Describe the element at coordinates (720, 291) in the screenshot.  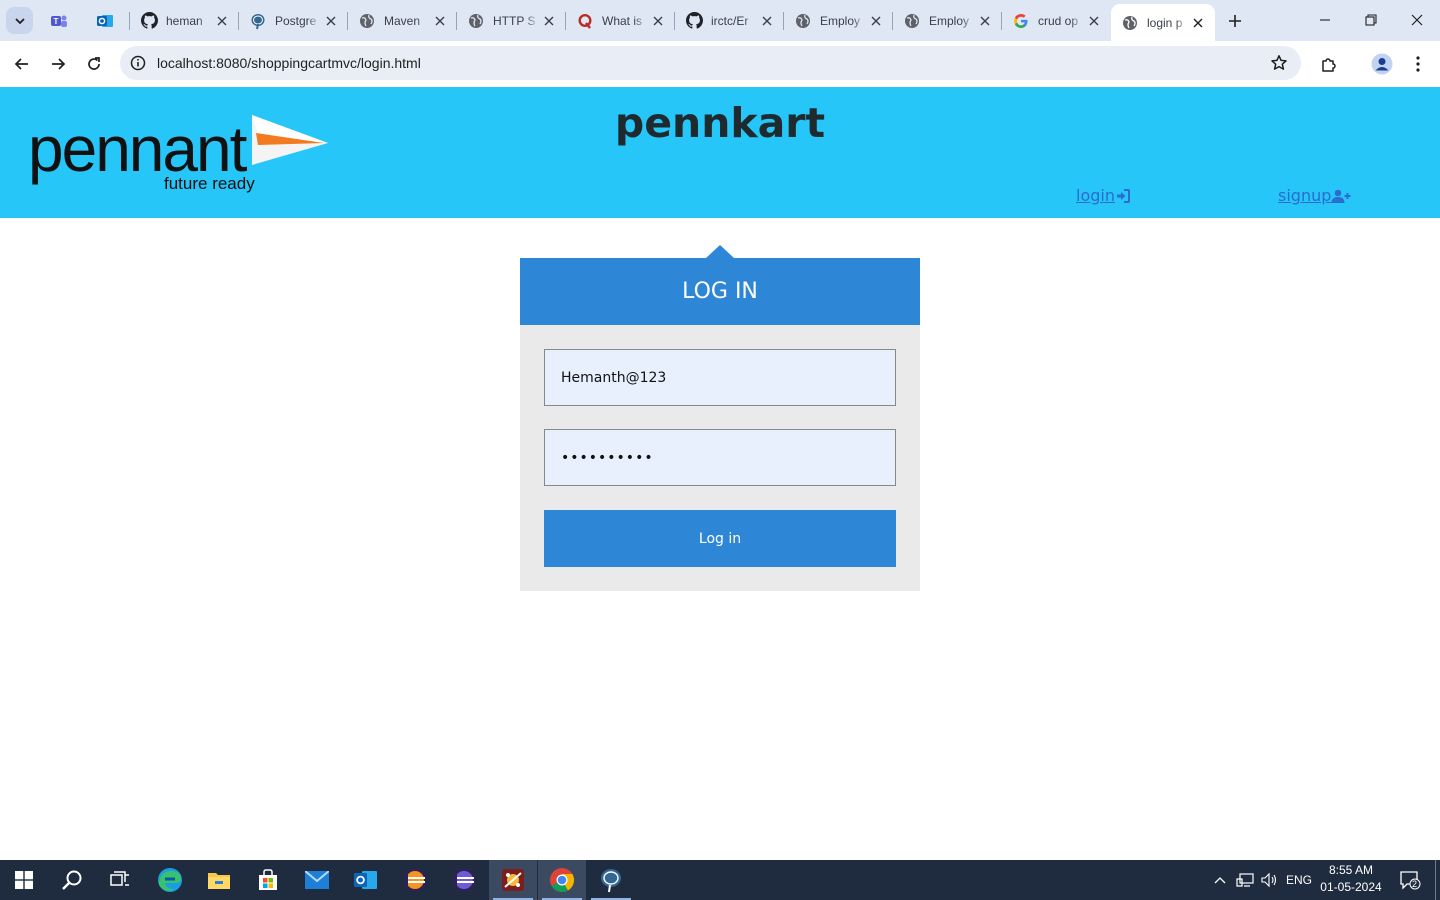
I see `login-heading: LOG IN` at that location.